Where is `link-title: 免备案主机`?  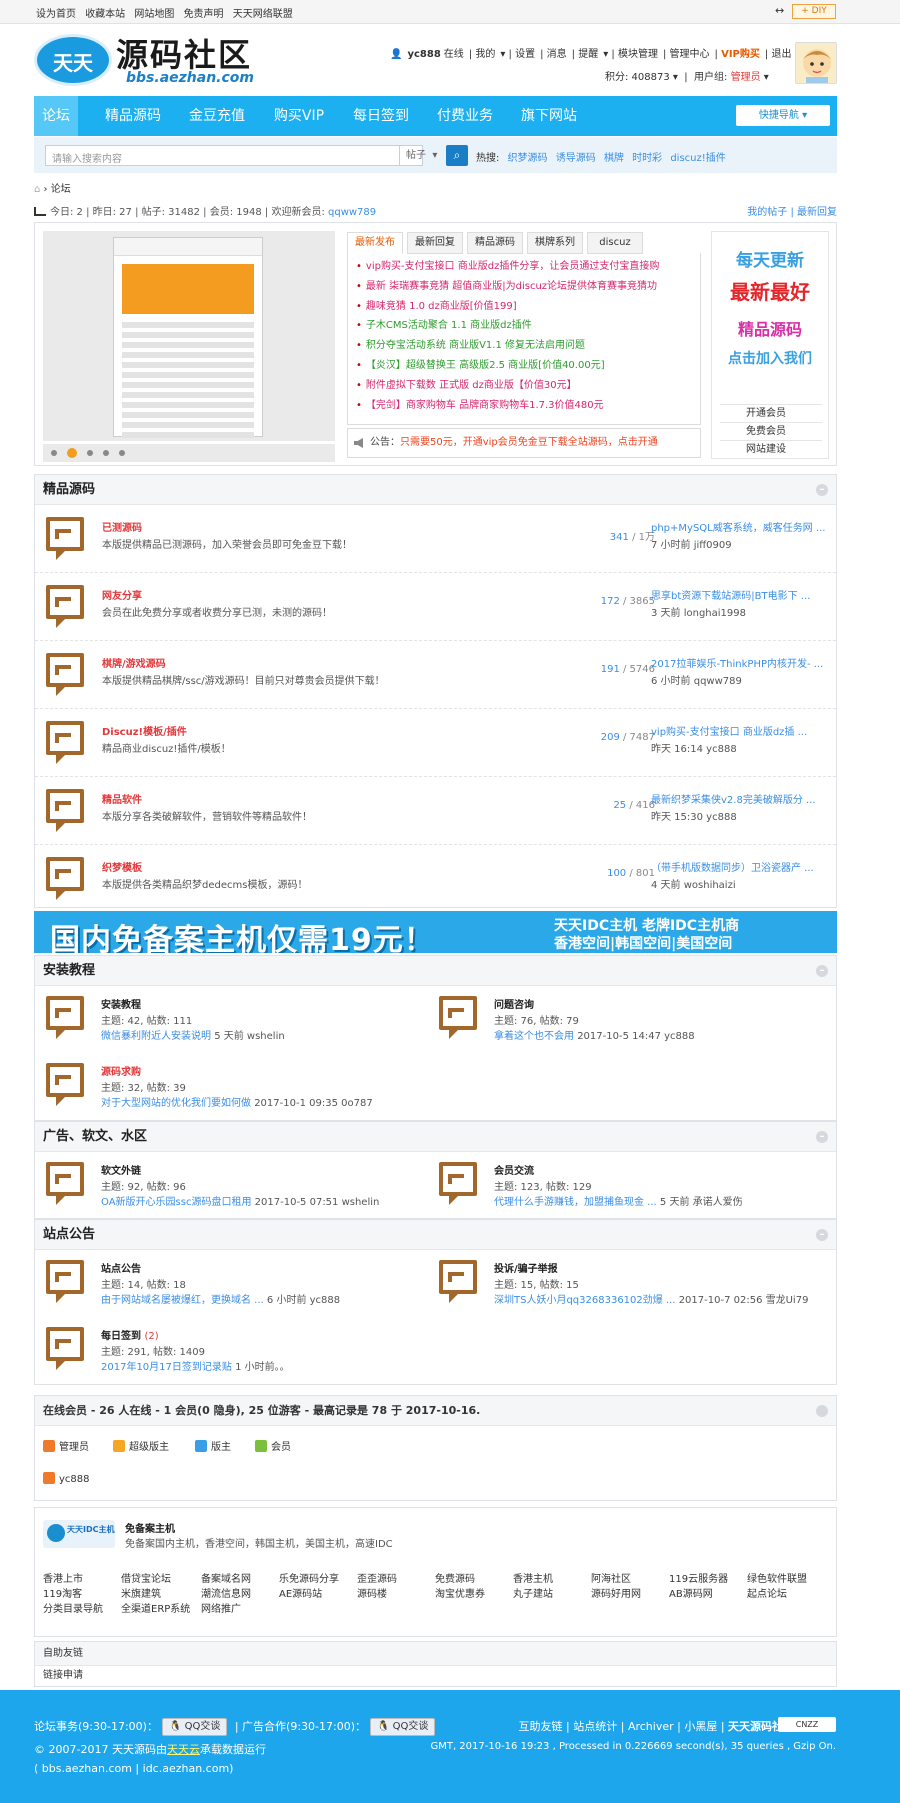 link-title: 免备案主机 is located at coordinates (150, 1527).